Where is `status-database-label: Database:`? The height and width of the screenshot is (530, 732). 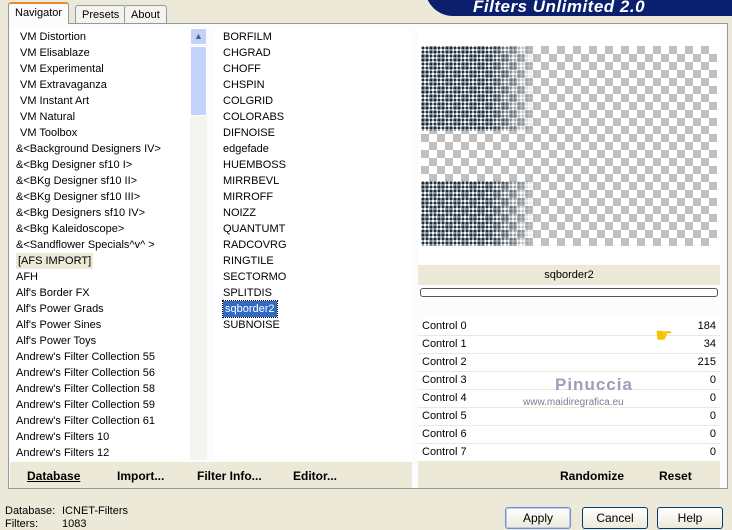 status-database-label: Database: is located at coordinates (30, 511).